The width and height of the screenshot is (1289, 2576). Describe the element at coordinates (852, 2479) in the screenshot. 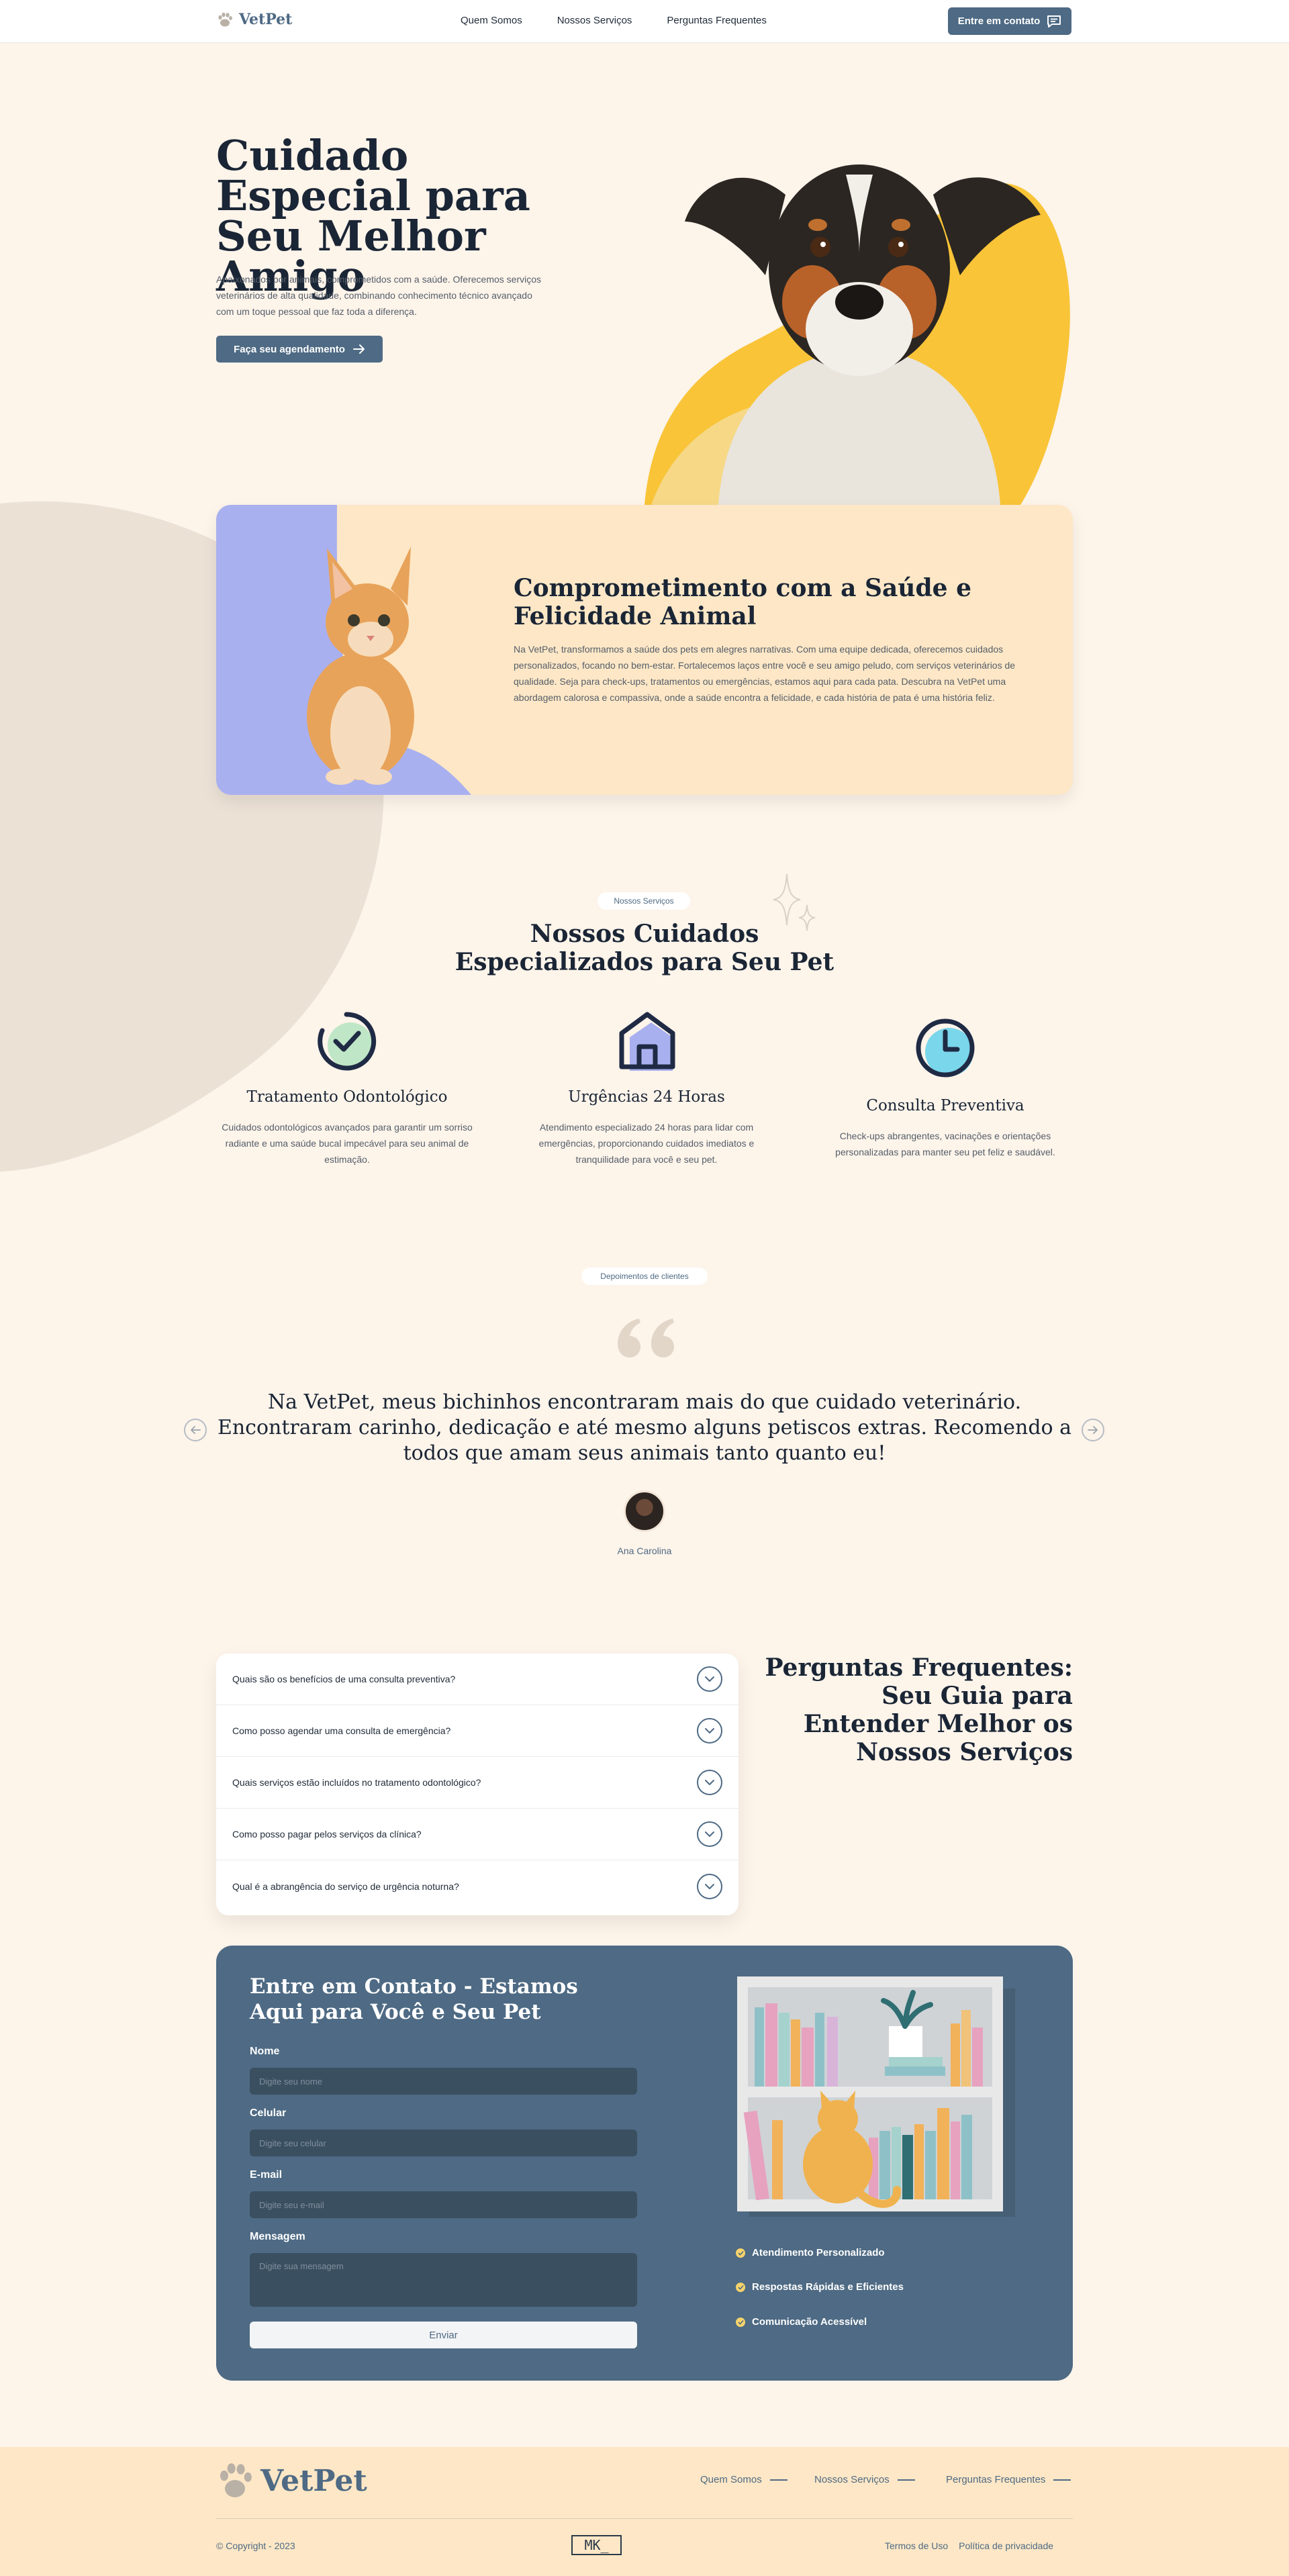

I see `footer-nav-label: Nossos Serviços` at that location.